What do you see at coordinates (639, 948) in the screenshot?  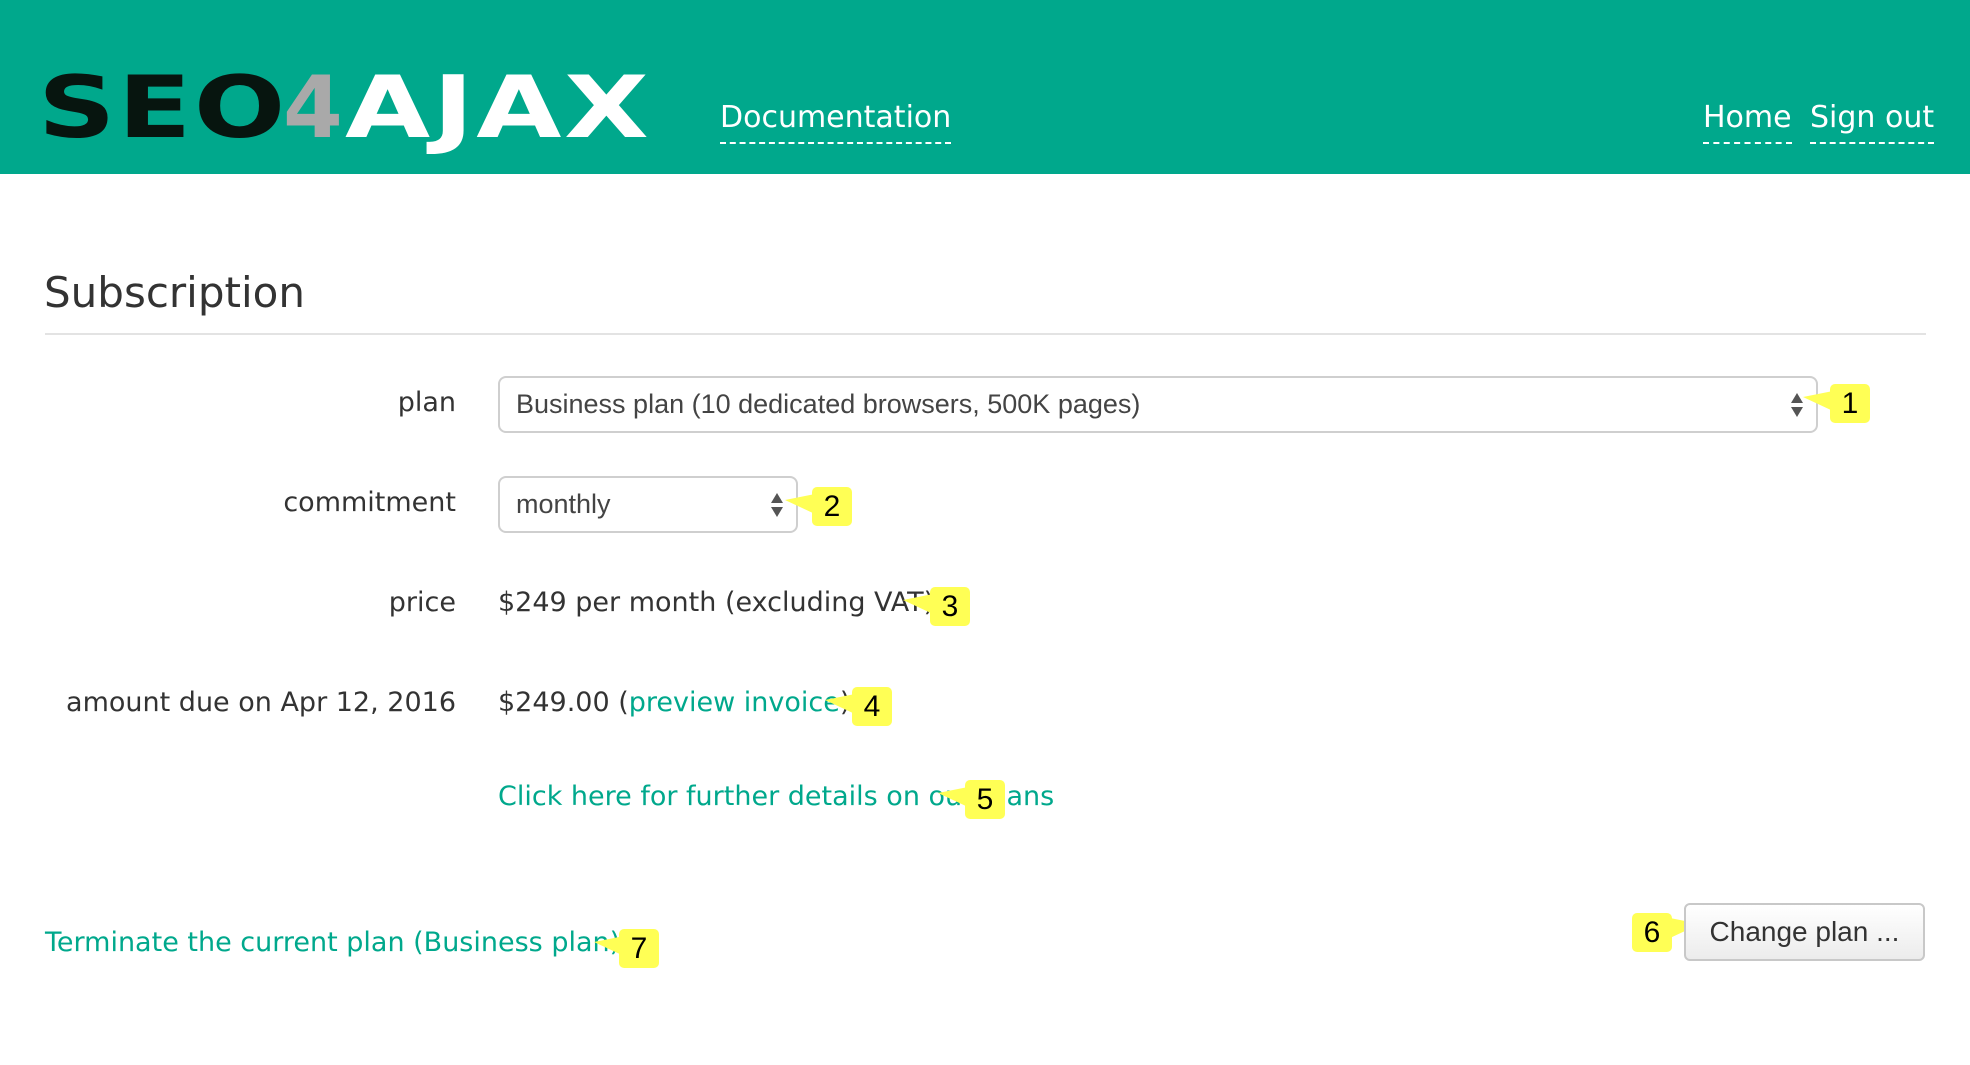 I see `callout-7: 7` at bounding box center [639, 948].